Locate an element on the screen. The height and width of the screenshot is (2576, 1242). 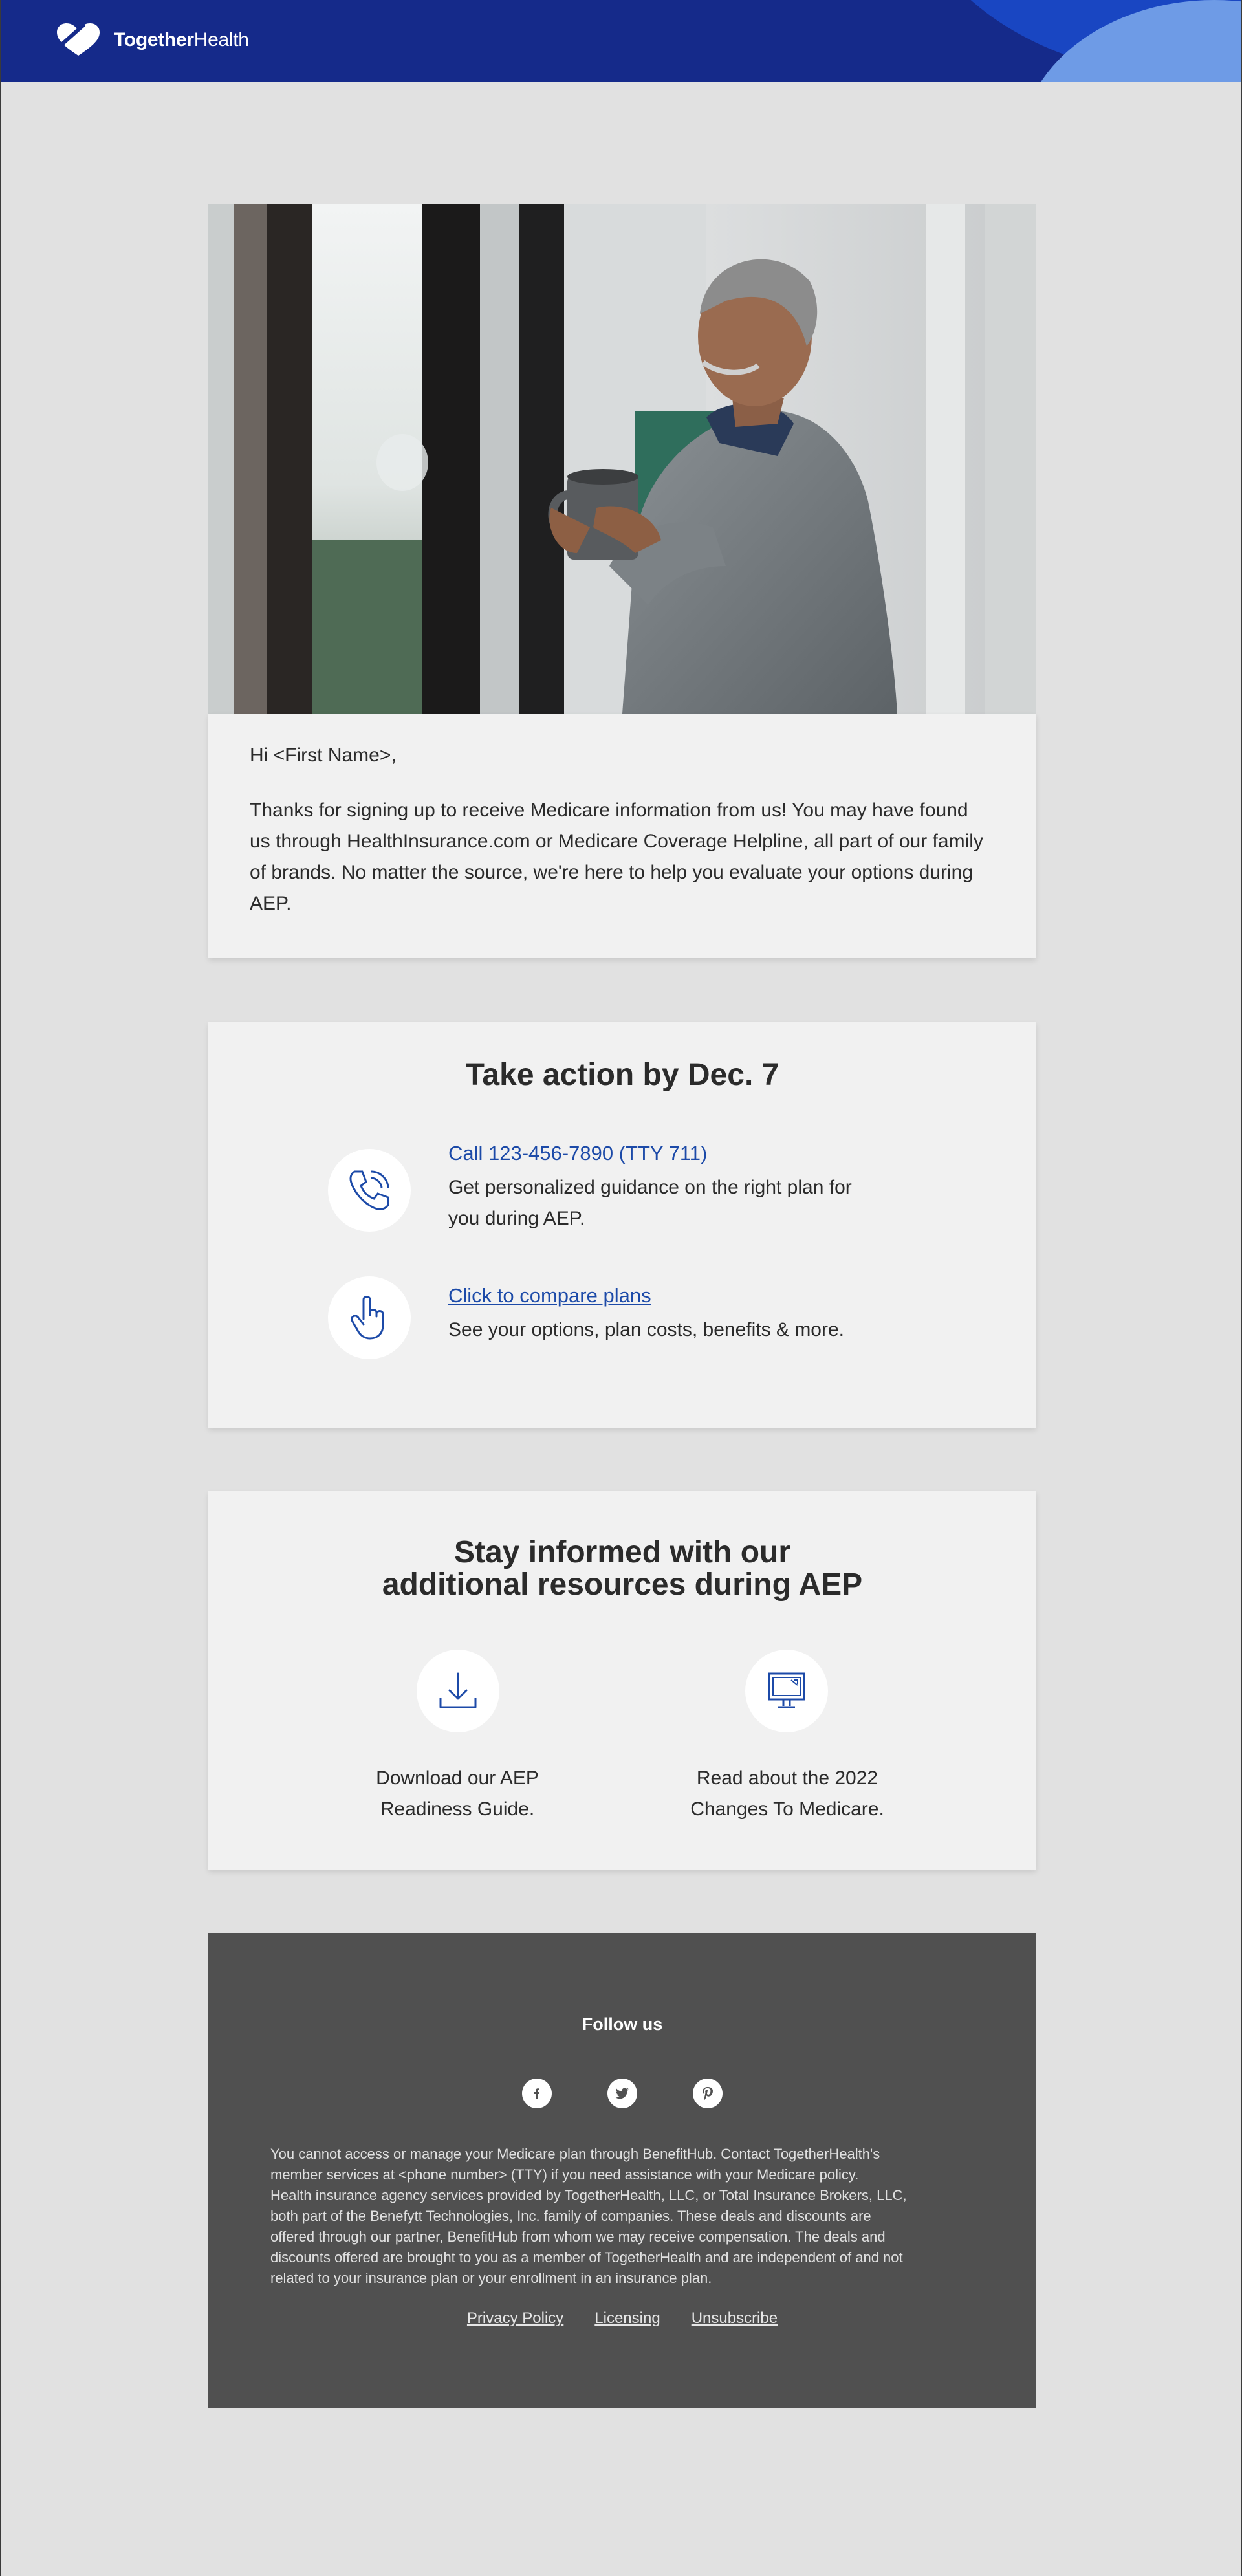
monitor-icon-circle is located at coordinates (786, 1691).